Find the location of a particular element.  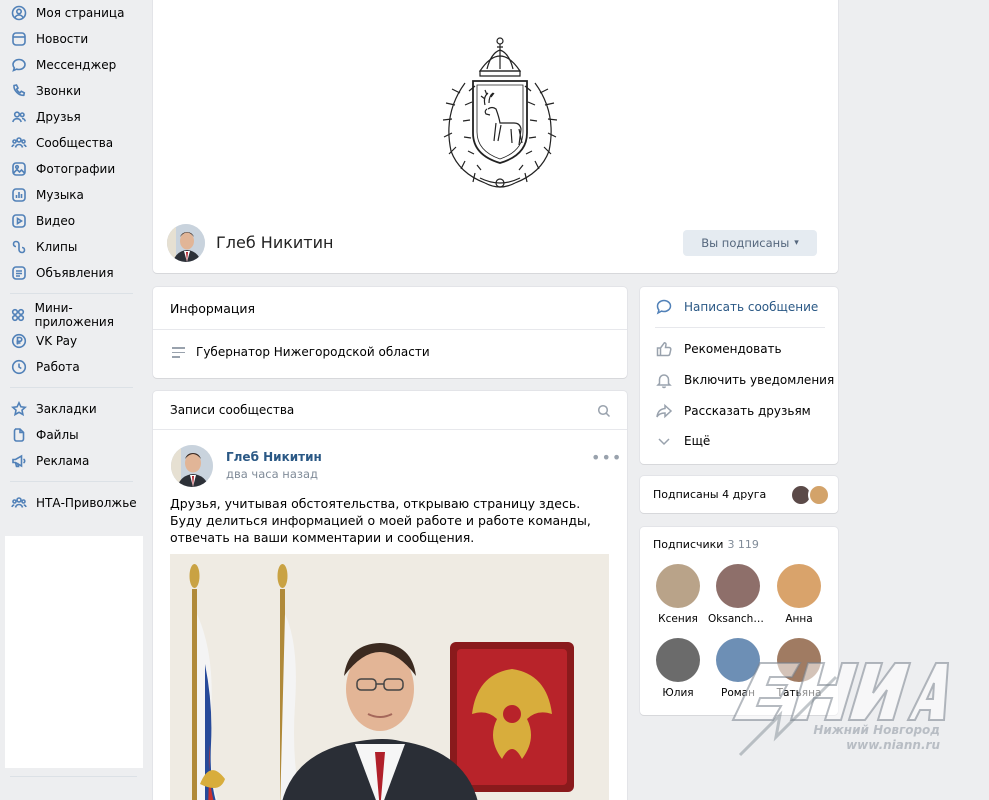

music-icon is located at coordinates (19, 195).